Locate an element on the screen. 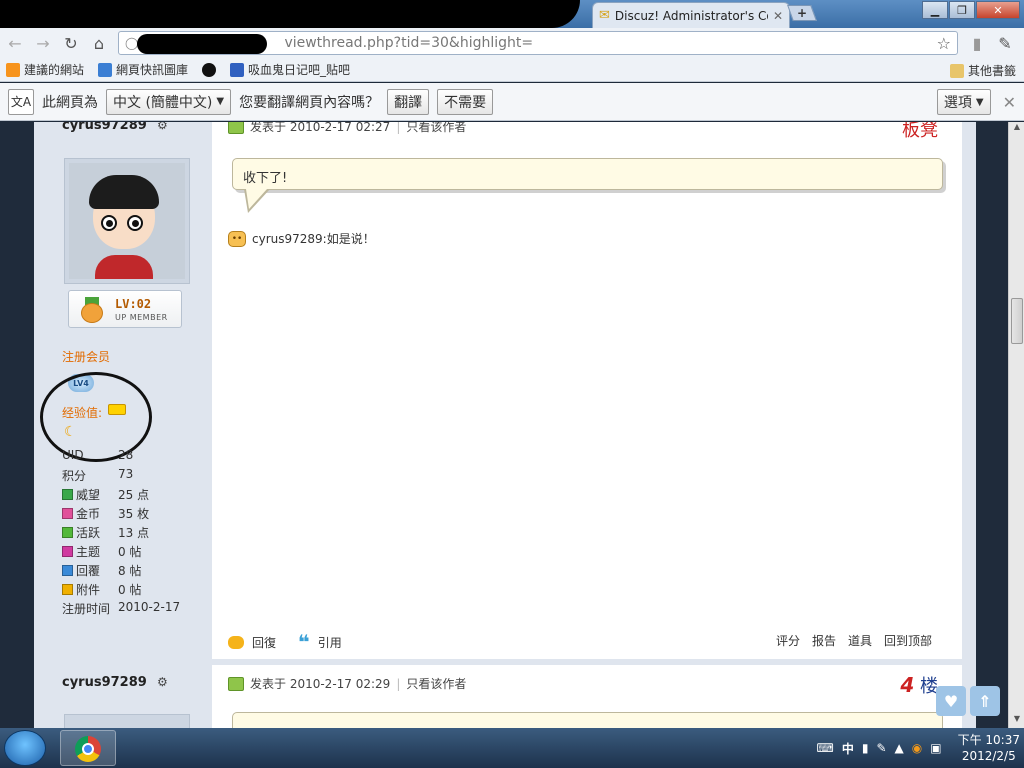 Image resolution: width=1024 pixels, height=768 pixels. vertical-scrollbar: ▲ ▼ is located at coordinates (1016, 425).